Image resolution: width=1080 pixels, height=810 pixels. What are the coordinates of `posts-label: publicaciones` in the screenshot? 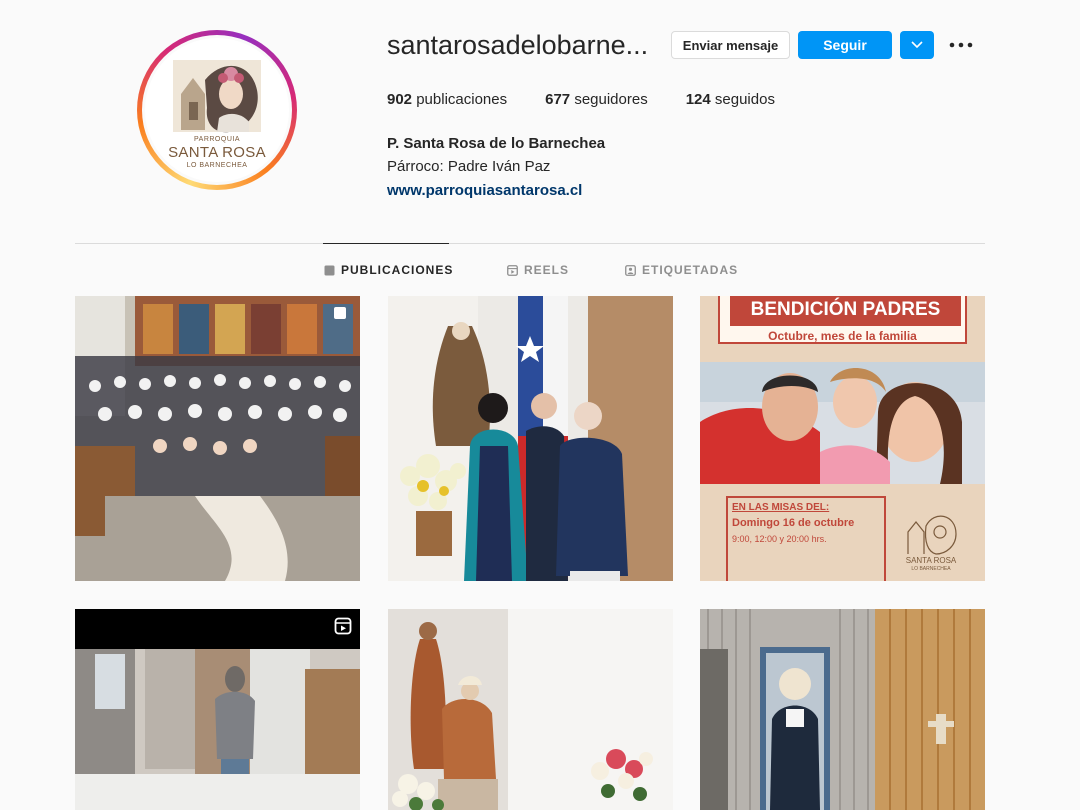 It's located at (462, 99).